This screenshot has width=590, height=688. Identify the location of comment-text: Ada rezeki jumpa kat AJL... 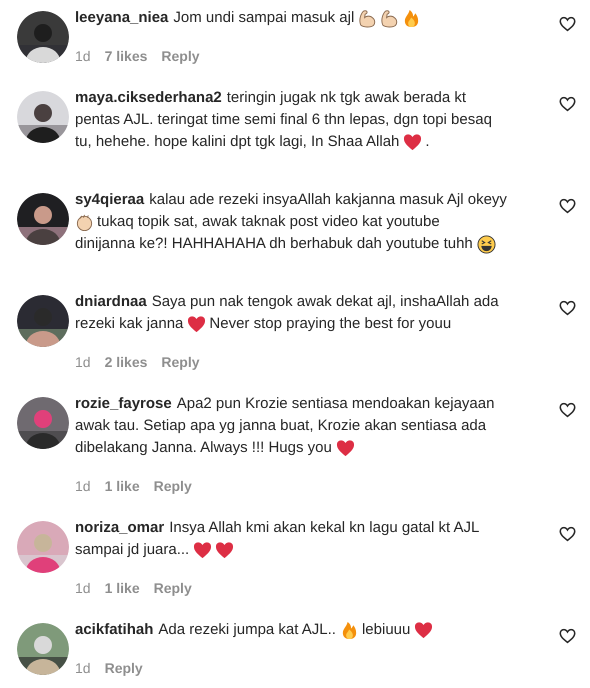
(247, 630).